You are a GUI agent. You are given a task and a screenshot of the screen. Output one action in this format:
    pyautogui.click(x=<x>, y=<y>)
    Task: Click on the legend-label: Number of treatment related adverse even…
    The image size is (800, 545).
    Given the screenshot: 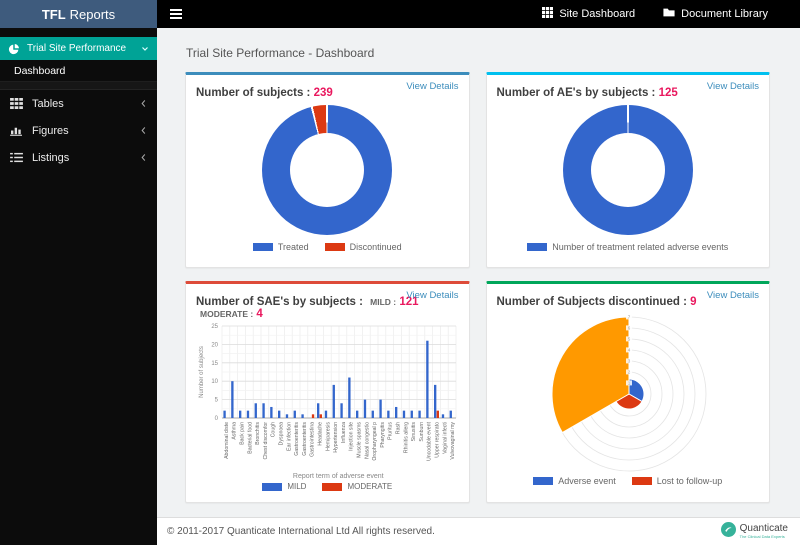 What is the action you would take?
    pyautogui.click(x=640, y=247)
    